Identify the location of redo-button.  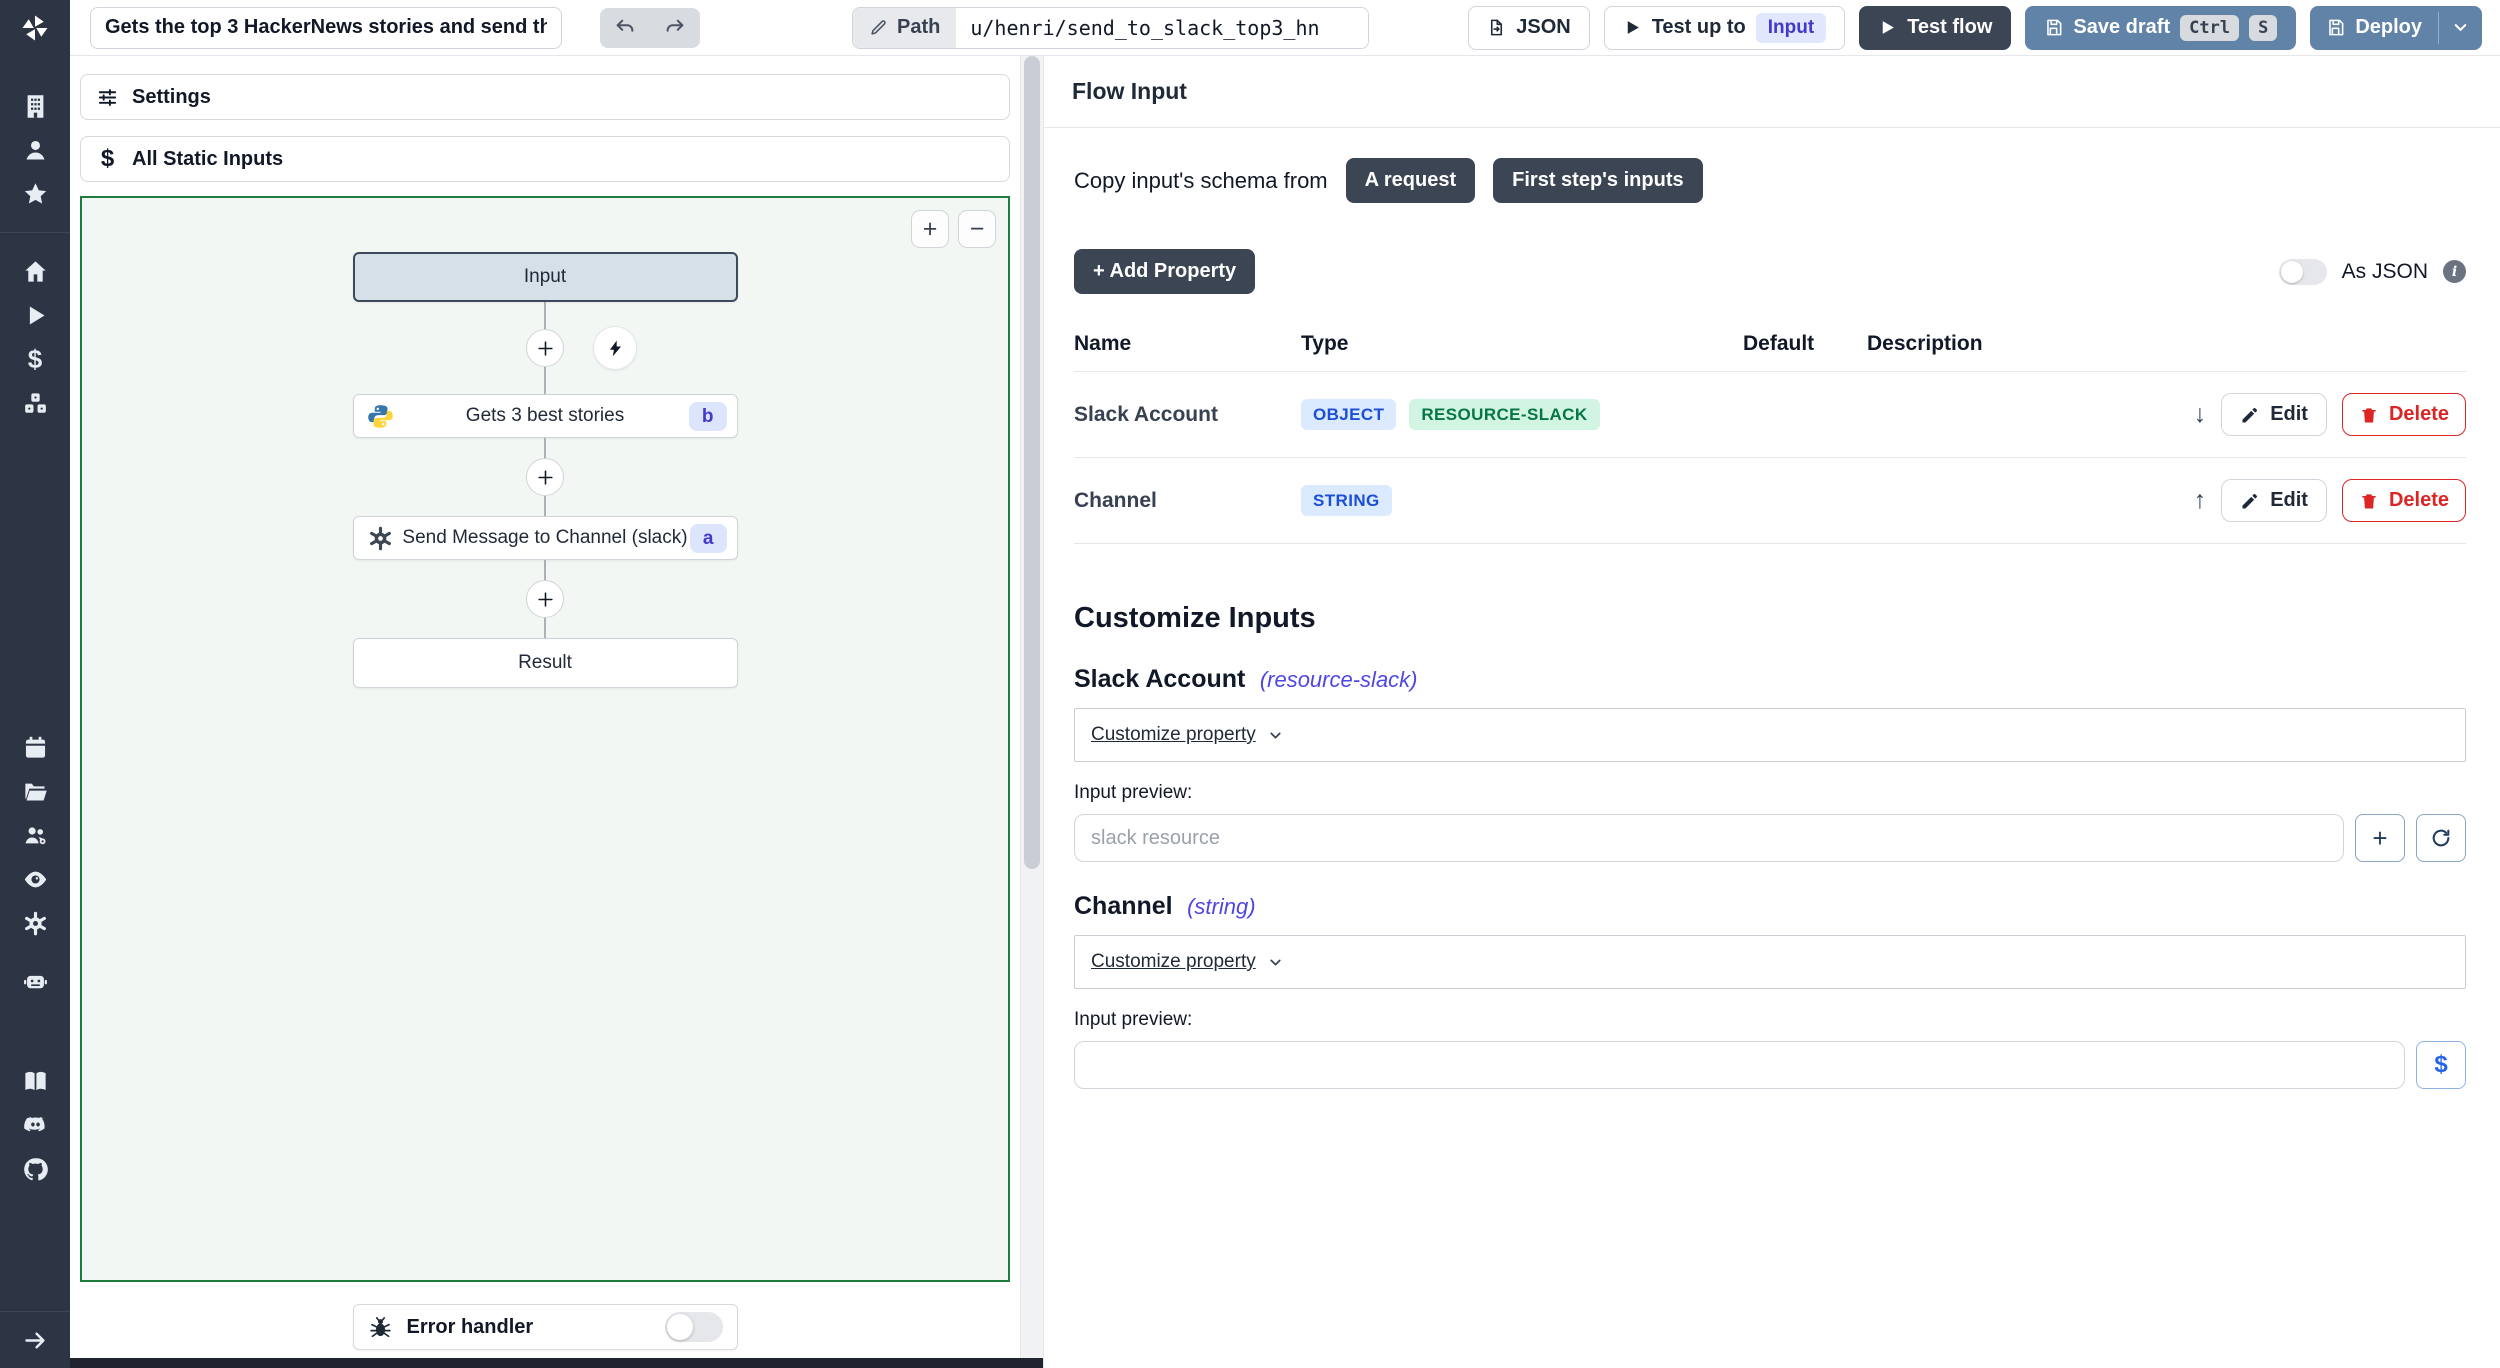
(675, 28).